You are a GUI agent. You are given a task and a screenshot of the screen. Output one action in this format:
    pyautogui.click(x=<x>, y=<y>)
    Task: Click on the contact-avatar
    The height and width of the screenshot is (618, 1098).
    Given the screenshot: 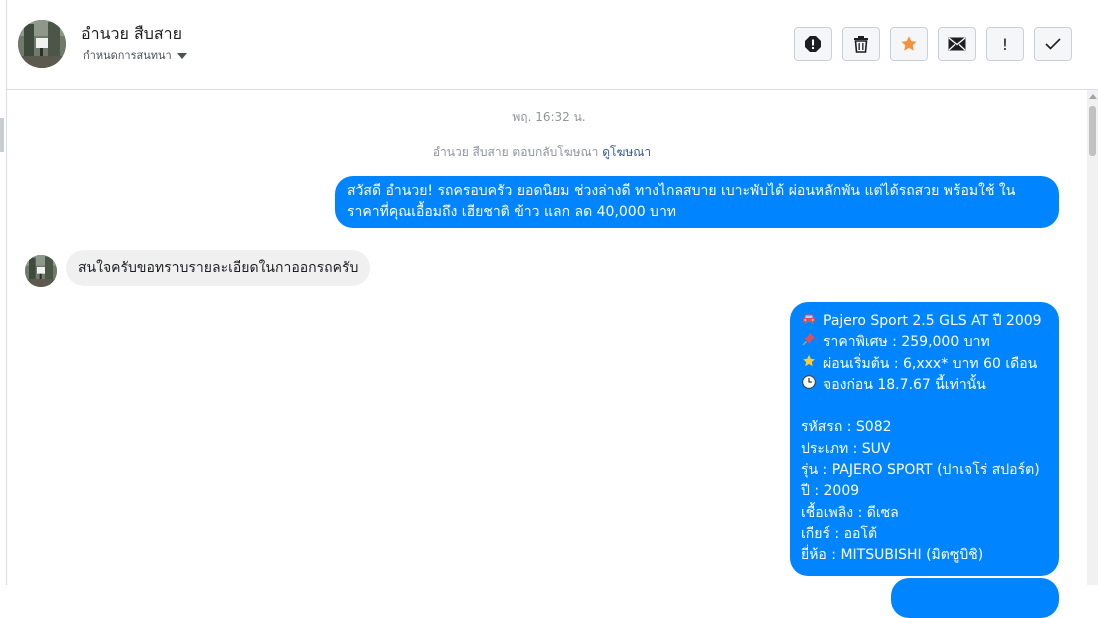 What is the action you would take?
    pyautogui.click(x=42, y=44)
    